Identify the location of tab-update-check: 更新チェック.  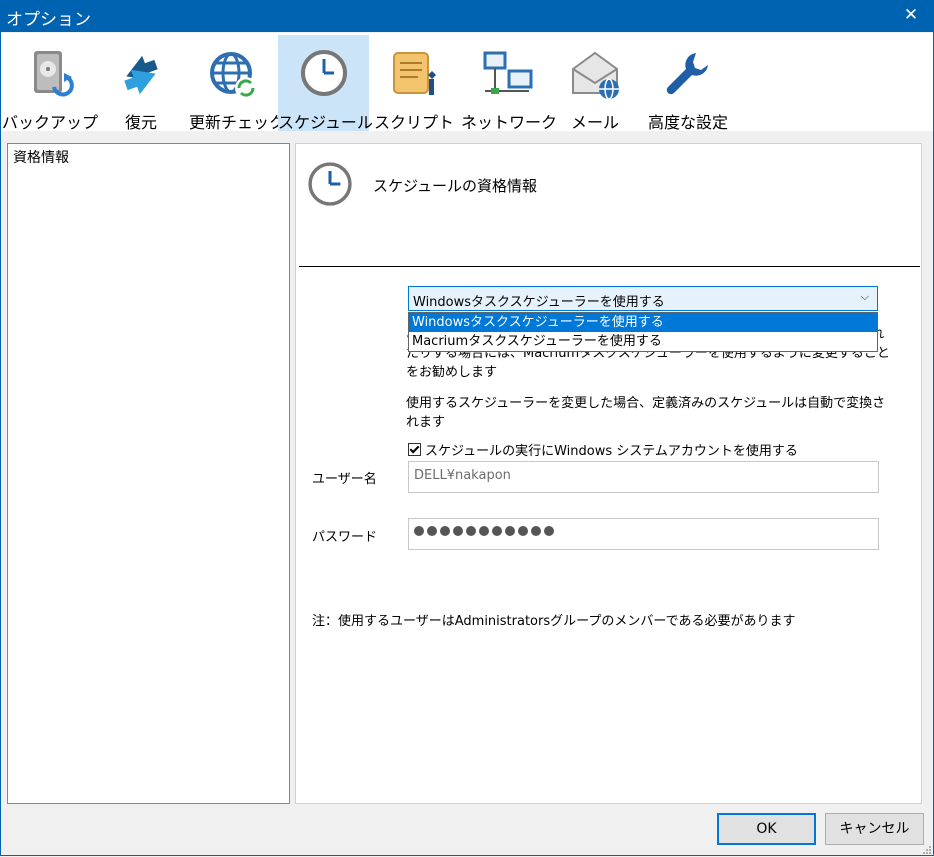
(237, 83).